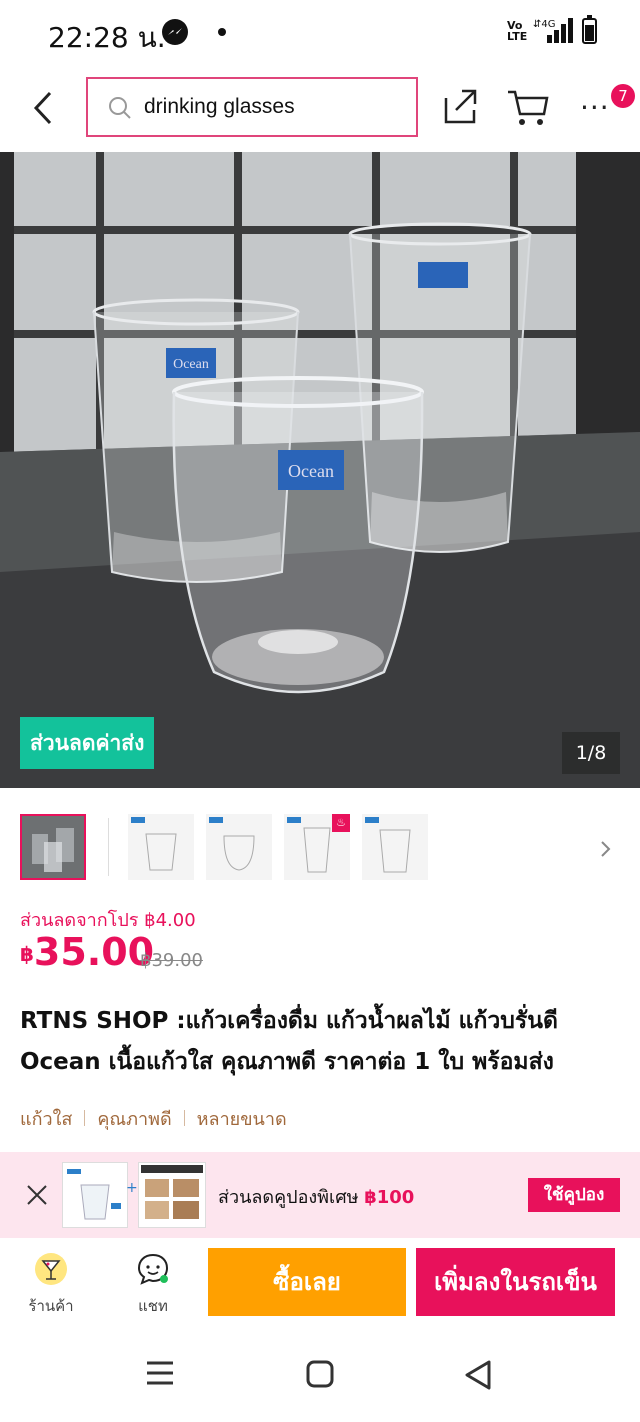 This screenshot has width=640, height=1422. I want to click on bundle-thumbnail-icon, so click(172, 1192).